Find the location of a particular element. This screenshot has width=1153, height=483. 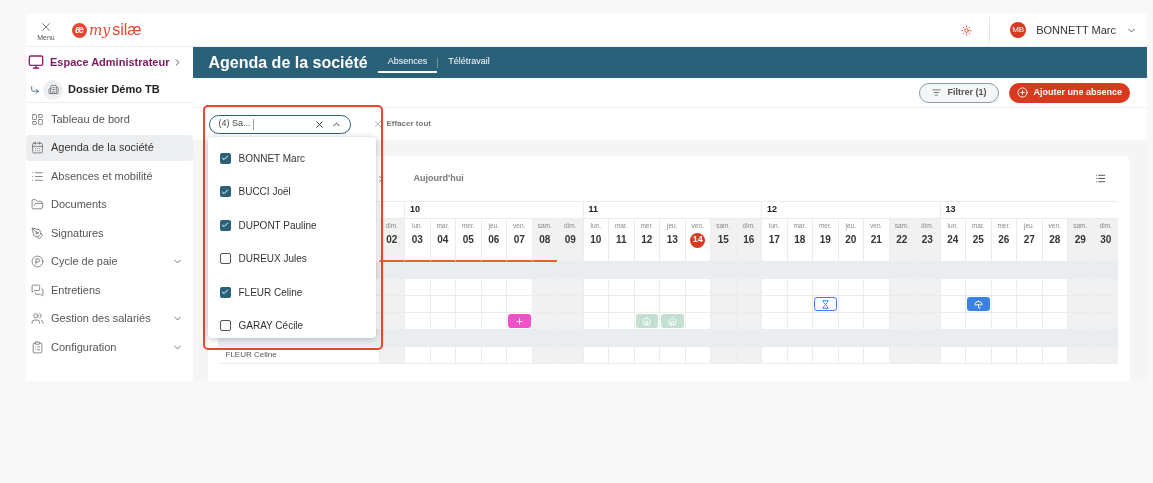

day-number: 26 is located at coordinates (1004, 239).